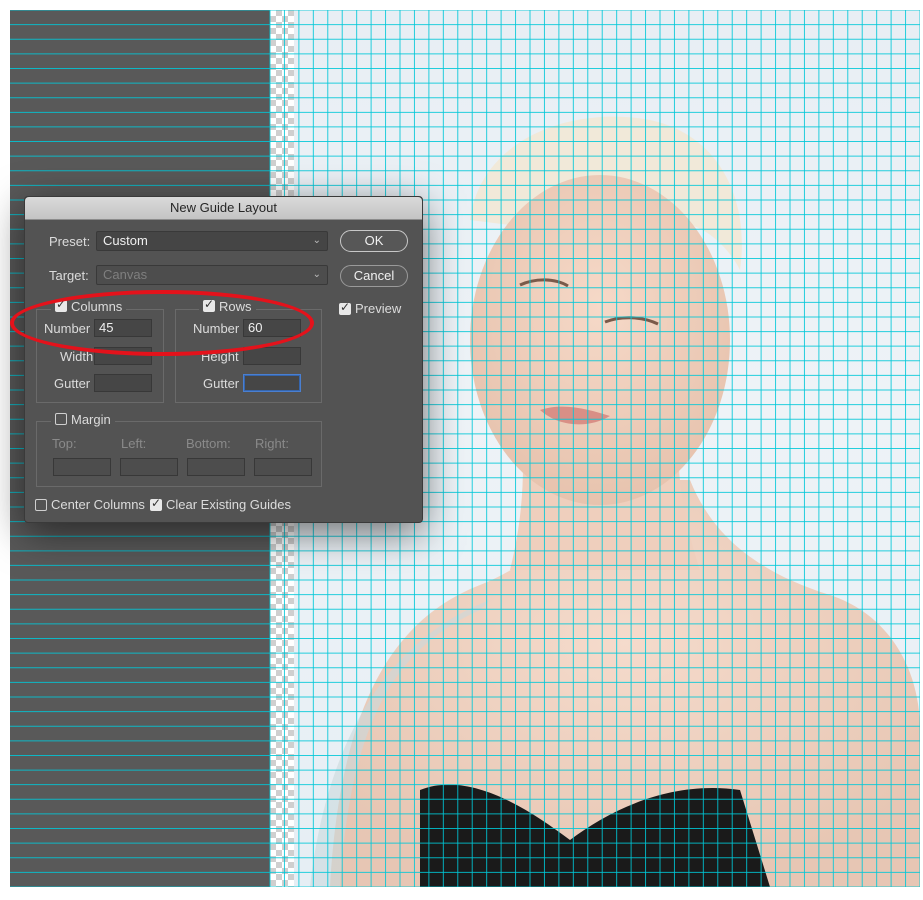 This screenshot has width=923, height=900. What do you see at coordinates (149, 467) in the screenshot?
I see `margin-left-input` at bounding box center [149, 467].